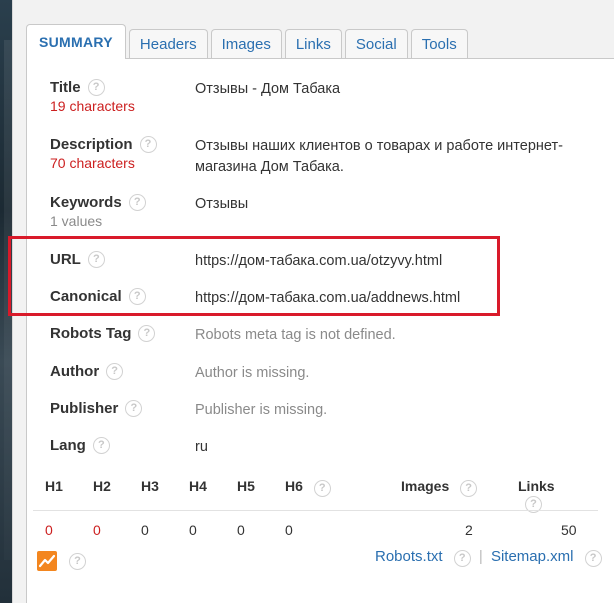  What do you see at coordinates (254, 276) in the screenshot?
I see `annotation-highlight-box` at bounding box center [254, 276].